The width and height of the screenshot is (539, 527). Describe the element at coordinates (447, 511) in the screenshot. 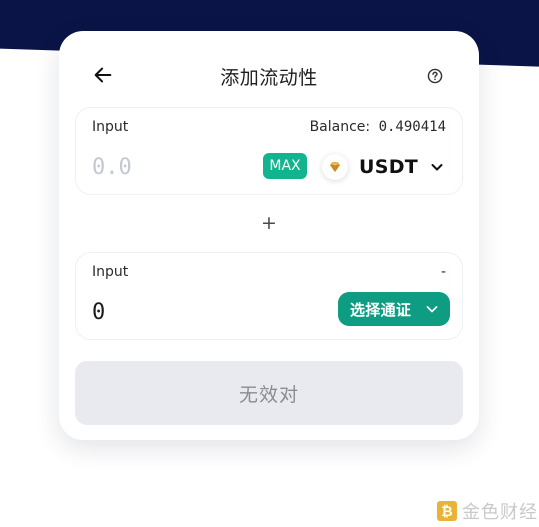

I see `watermark-logo-icon: ₿` at that location.